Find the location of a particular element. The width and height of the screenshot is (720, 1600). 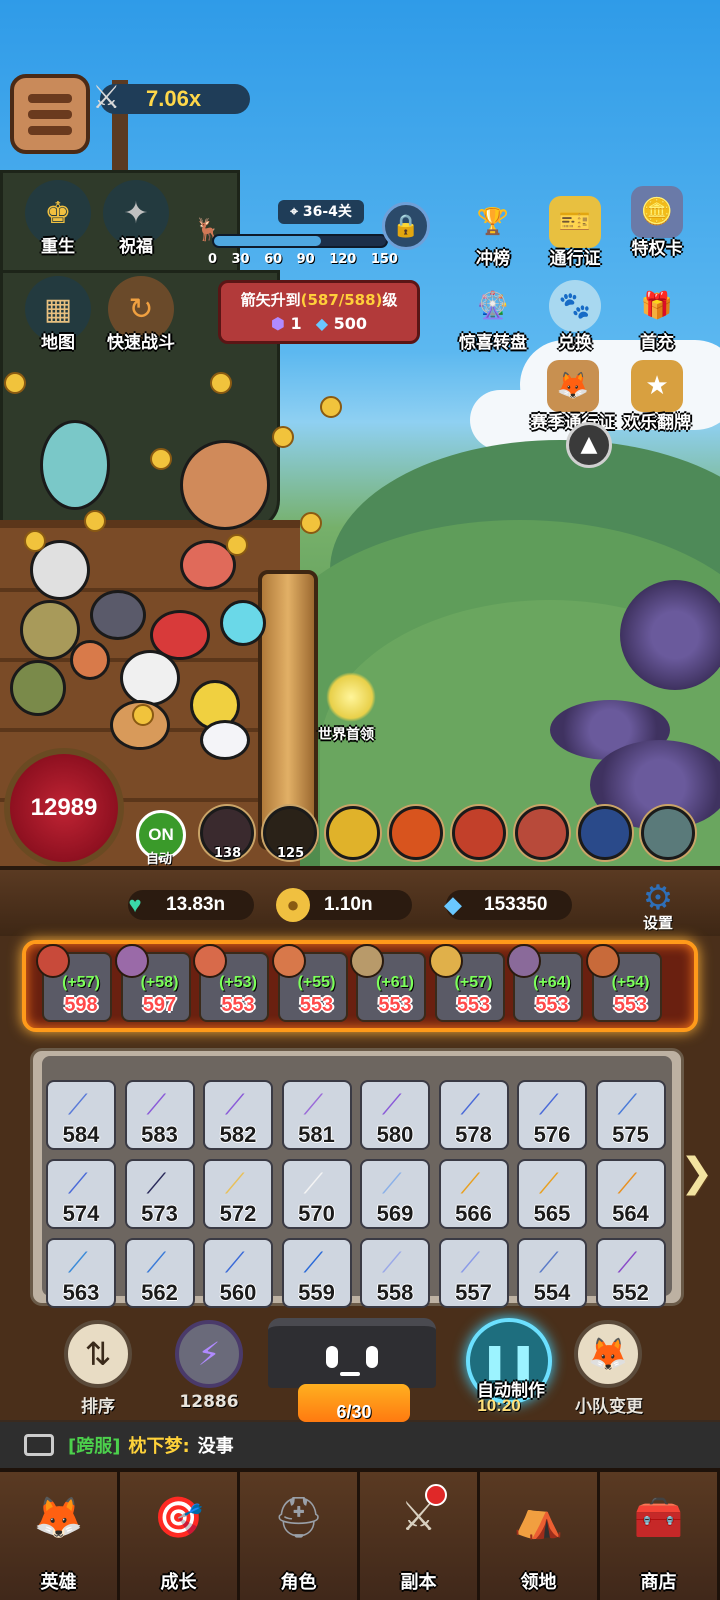

weapon-slot: ⟋ 583 is located at coordinates (159, 1115).